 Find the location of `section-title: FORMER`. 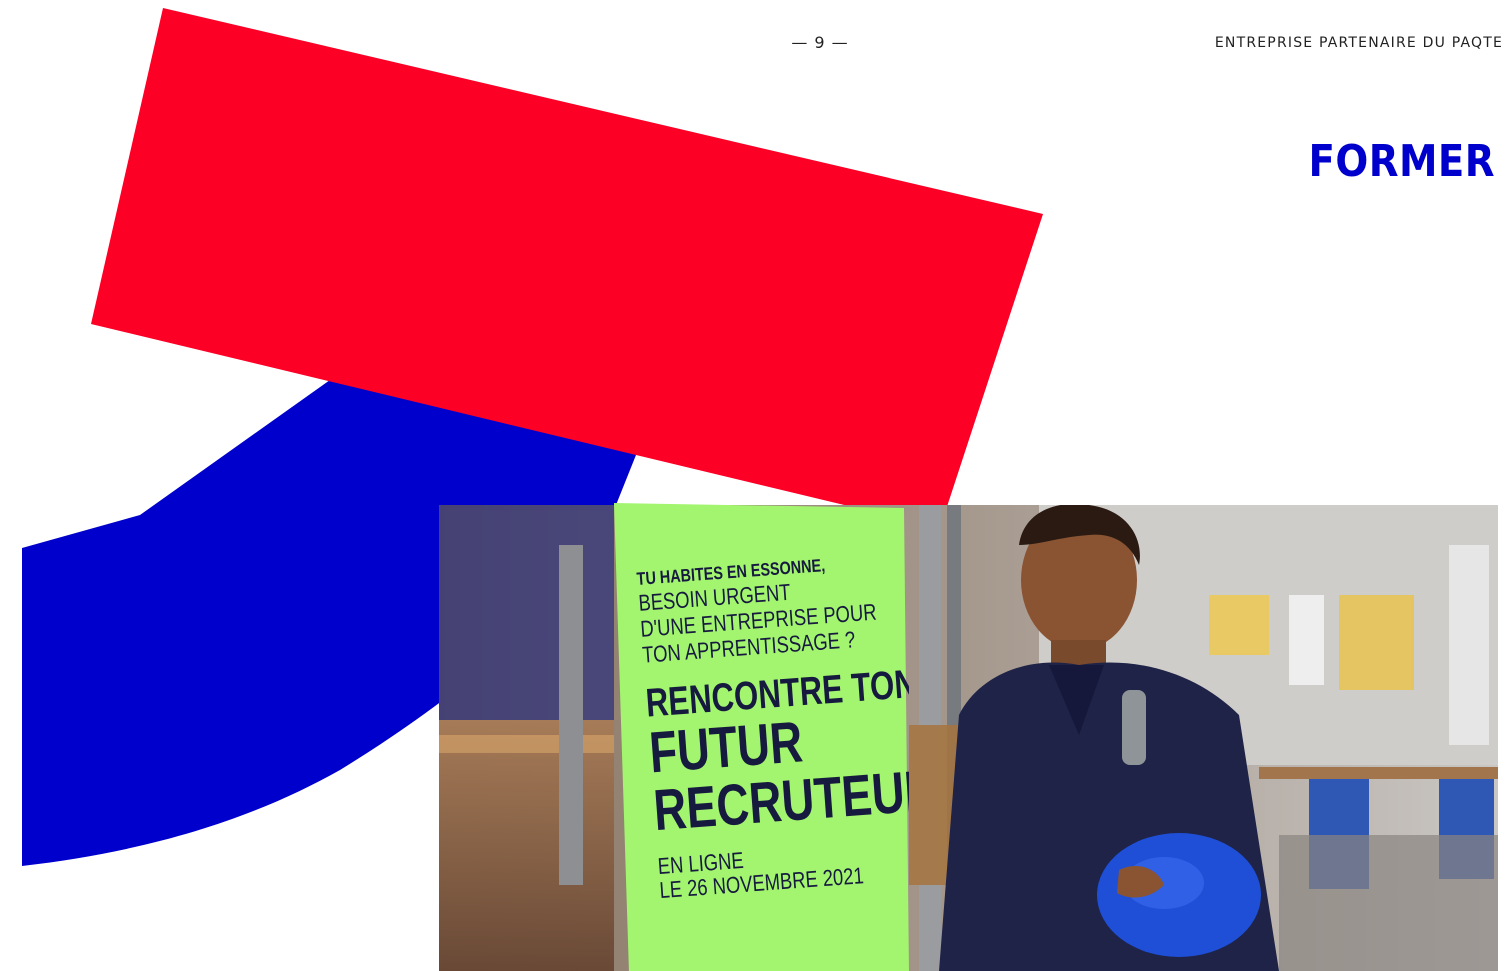

section-title: FORMER is located at coordinates (1401, 161).